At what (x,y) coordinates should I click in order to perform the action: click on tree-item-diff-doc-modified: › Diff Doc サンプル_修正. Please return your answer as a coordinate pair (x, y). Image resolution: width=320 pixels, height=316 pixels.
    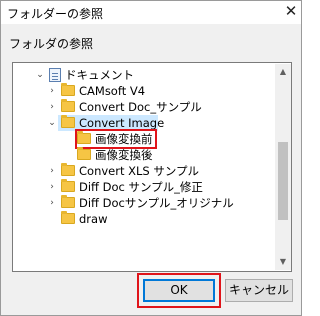
    Looking at the image, I should click on (143, 187).